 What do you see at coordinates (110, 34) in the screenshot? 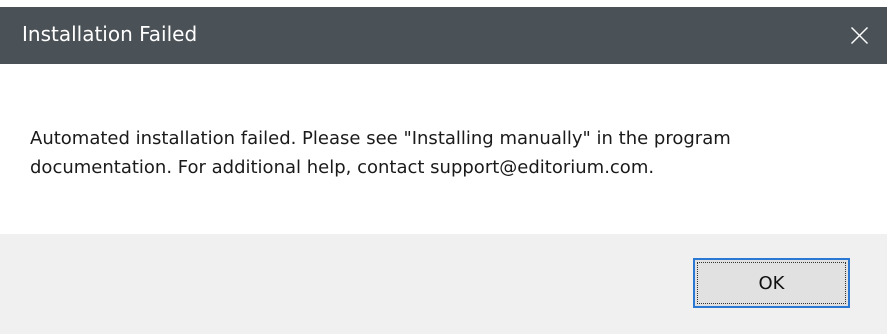
I see `window-title: Installation Failed` at bounding box center [110, 34].